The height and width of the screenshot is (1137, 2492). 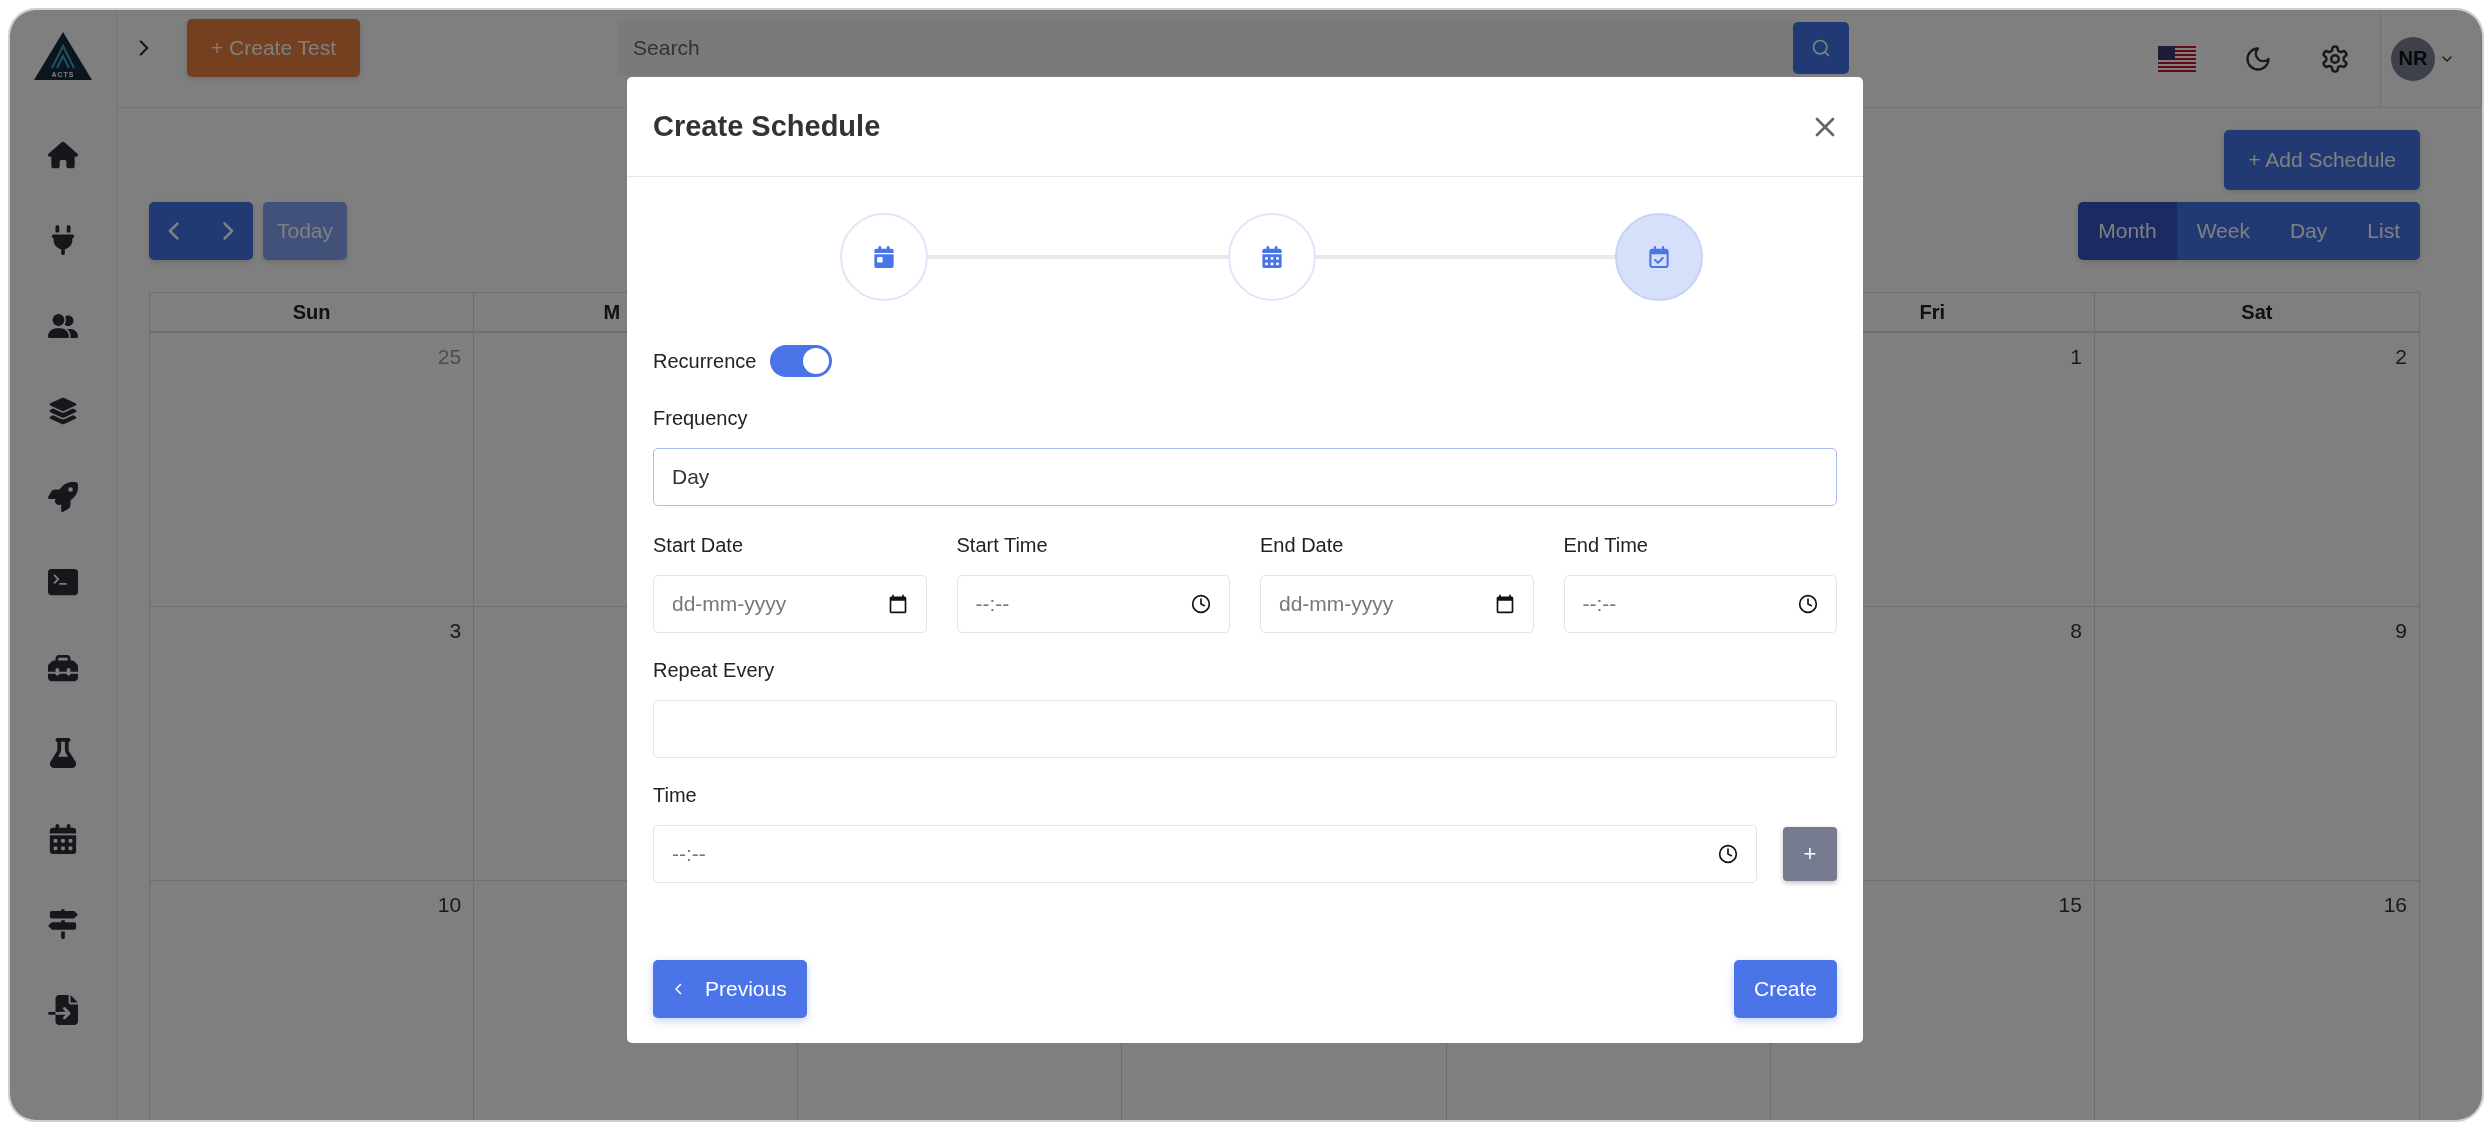 I want to click on frequency-field: Day, so click(x=1245, y=477).